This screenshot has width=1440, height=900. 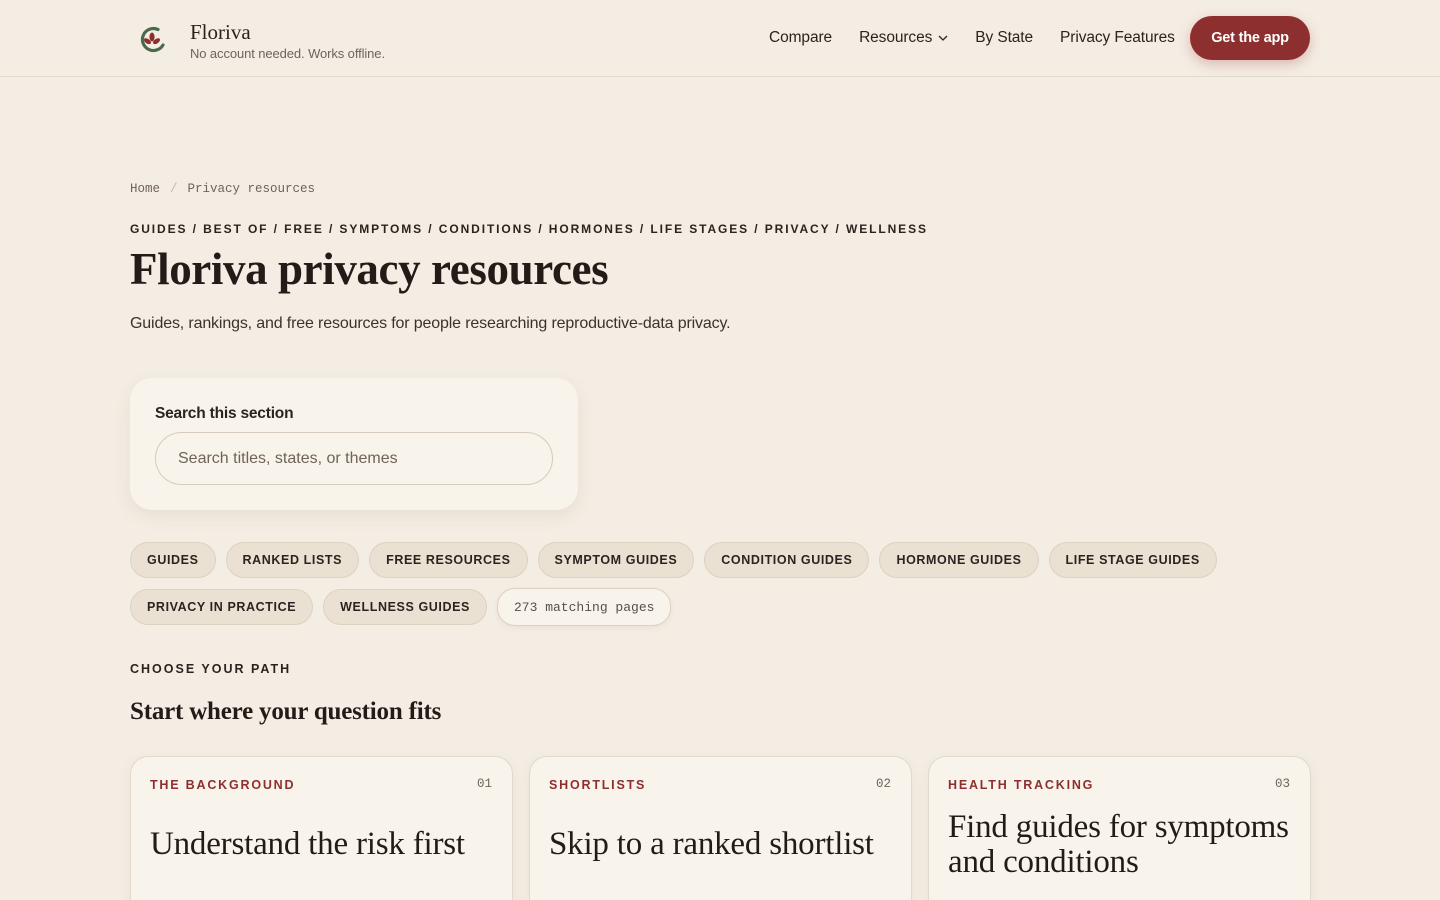 What do you see at coordinates (220, 32) in the screenshot?
I see `brand-name: Floriva` at bounding box center [220, 32].